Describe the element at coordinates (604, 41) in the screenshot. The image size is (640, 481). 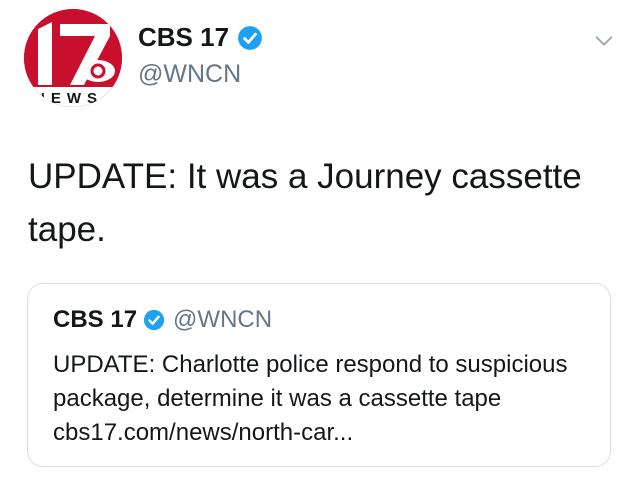
I see `chevron-down-icon` at that location.